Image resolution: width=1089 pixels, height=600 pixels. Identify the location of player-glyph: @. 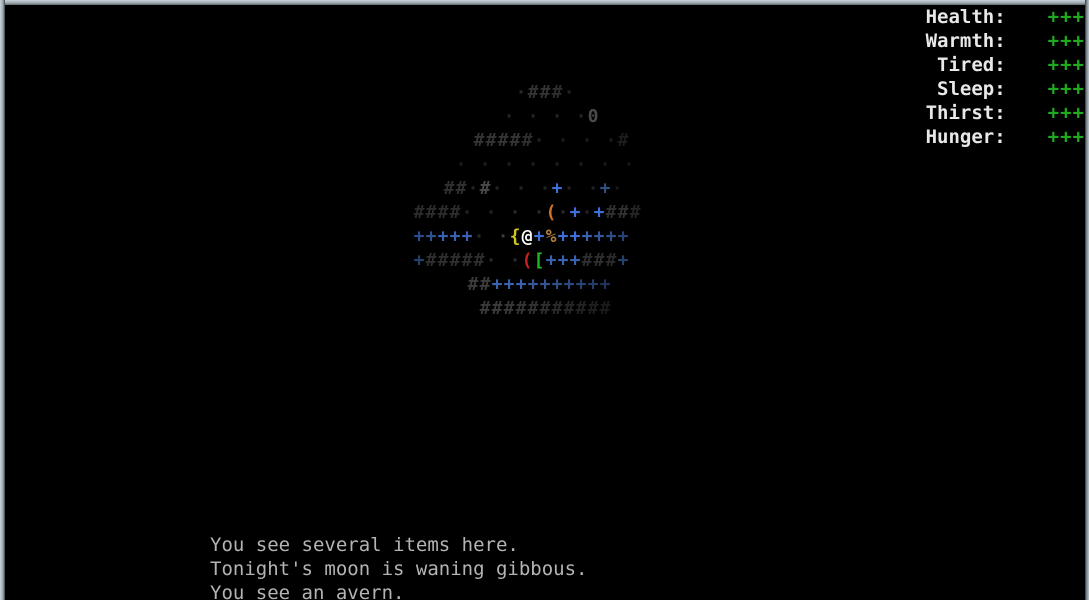
(527, 237).